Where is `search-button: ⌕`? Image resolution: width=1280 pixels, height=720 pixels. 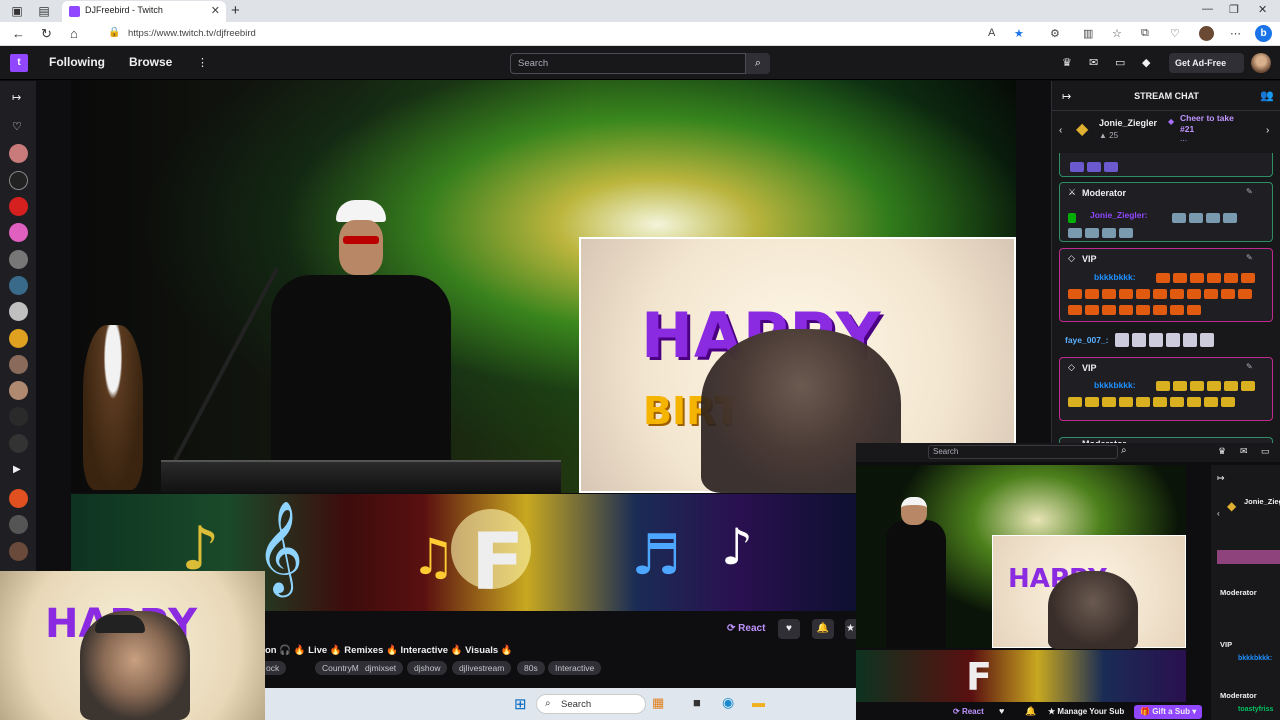
search-button: ⌕ is located at coordinates (758, 63).